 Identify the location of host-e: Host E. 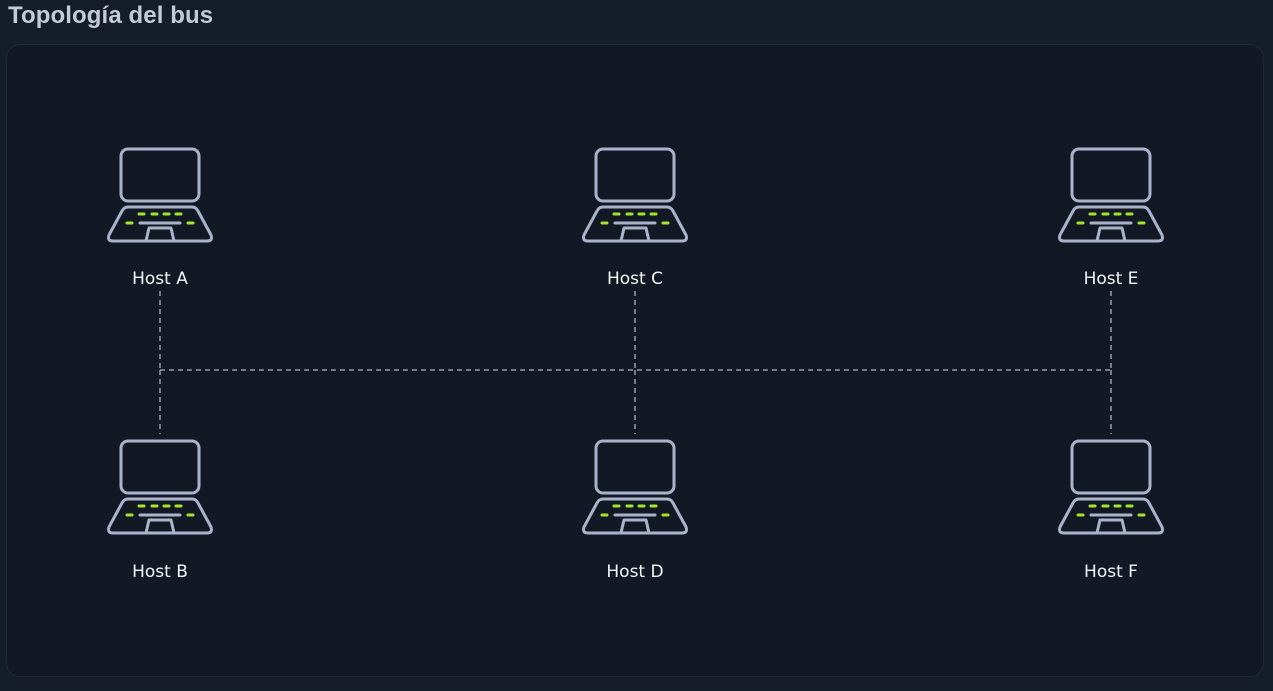
(1111, 218).